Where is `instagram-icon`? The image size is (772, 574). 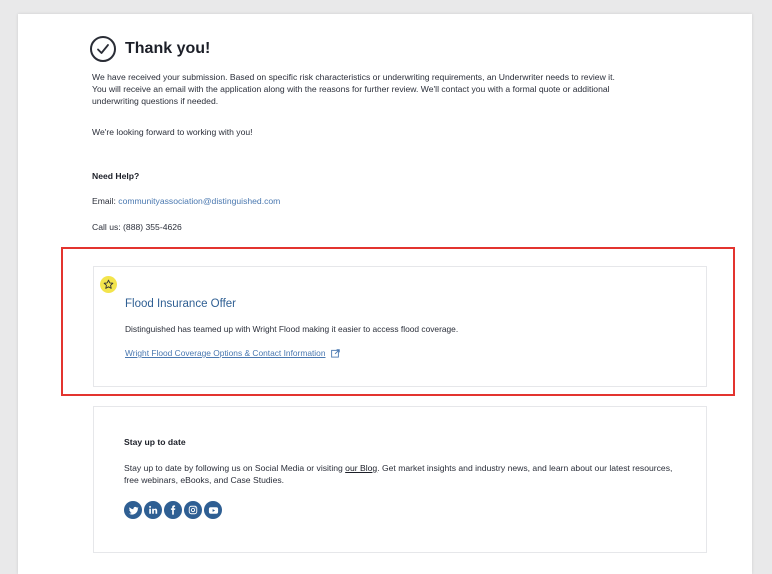
instagram-icon is located at coordinates (193, 510).